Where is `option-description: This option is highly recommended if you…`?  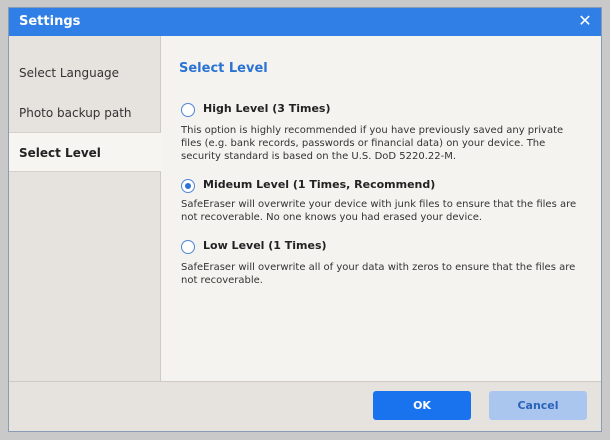
option-description: This option is highly recommended if you… is located at coordinates (372, 143).